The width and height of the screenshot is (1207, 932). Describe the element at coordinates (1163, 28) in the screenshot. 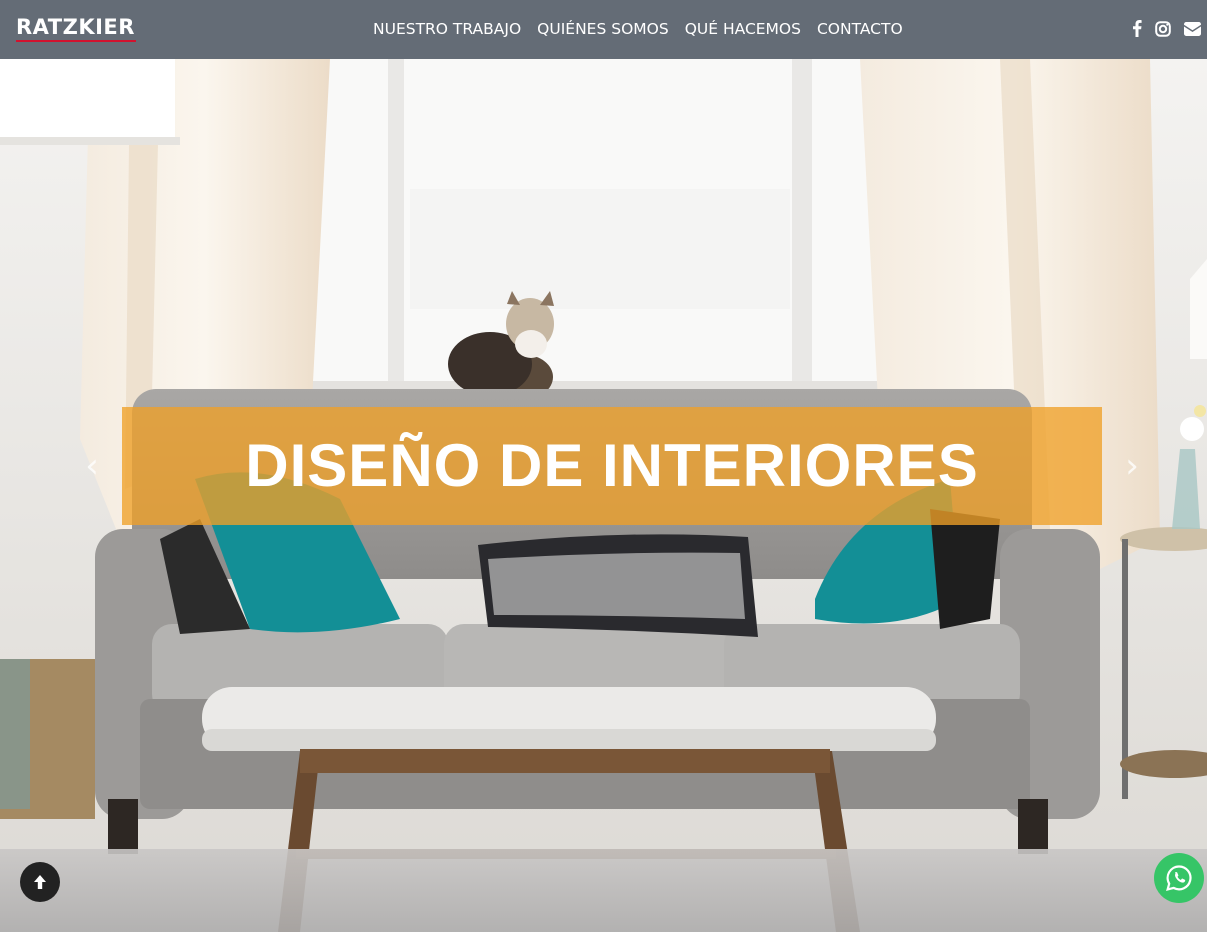

I see `instagram-icon` at that location.